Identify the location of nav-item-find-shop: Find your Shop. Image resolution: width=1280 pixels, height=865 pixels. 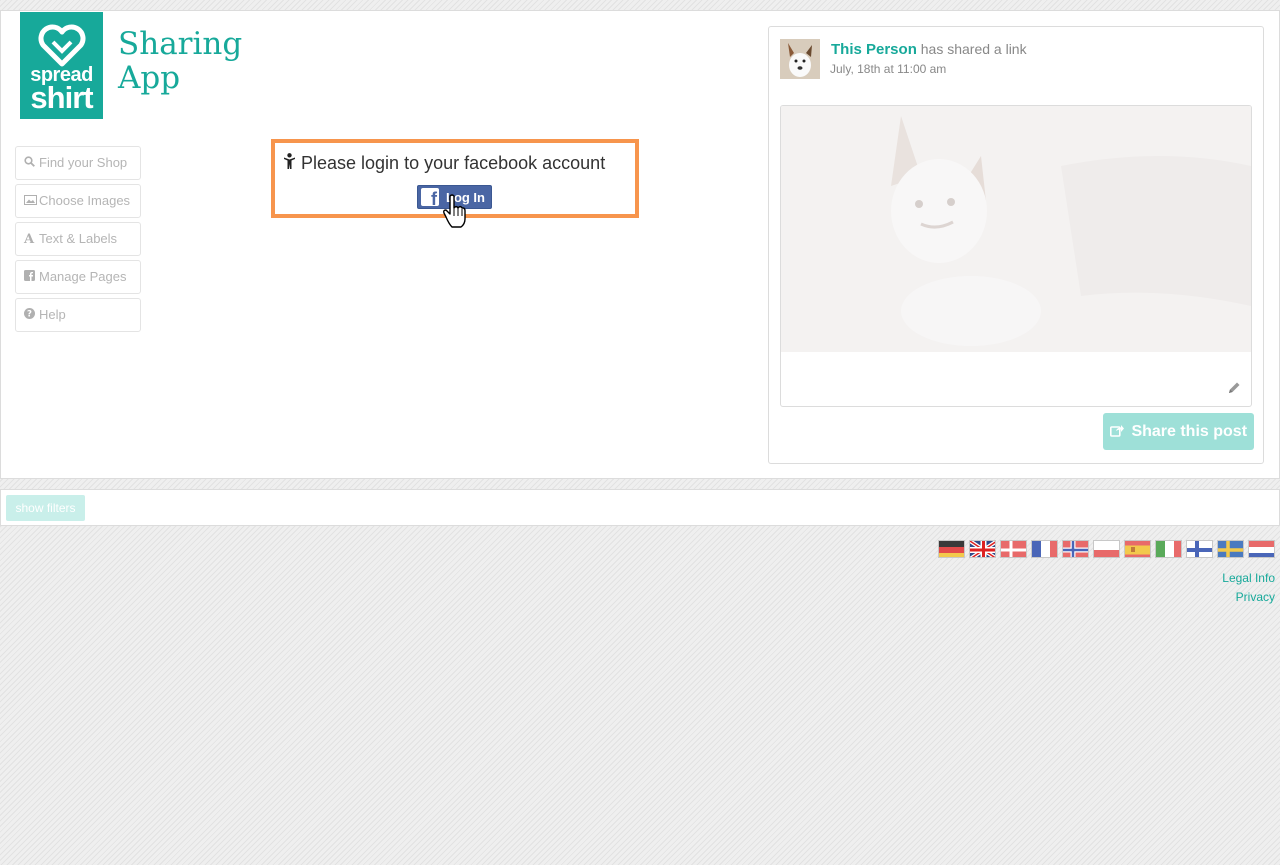
(78, 163).